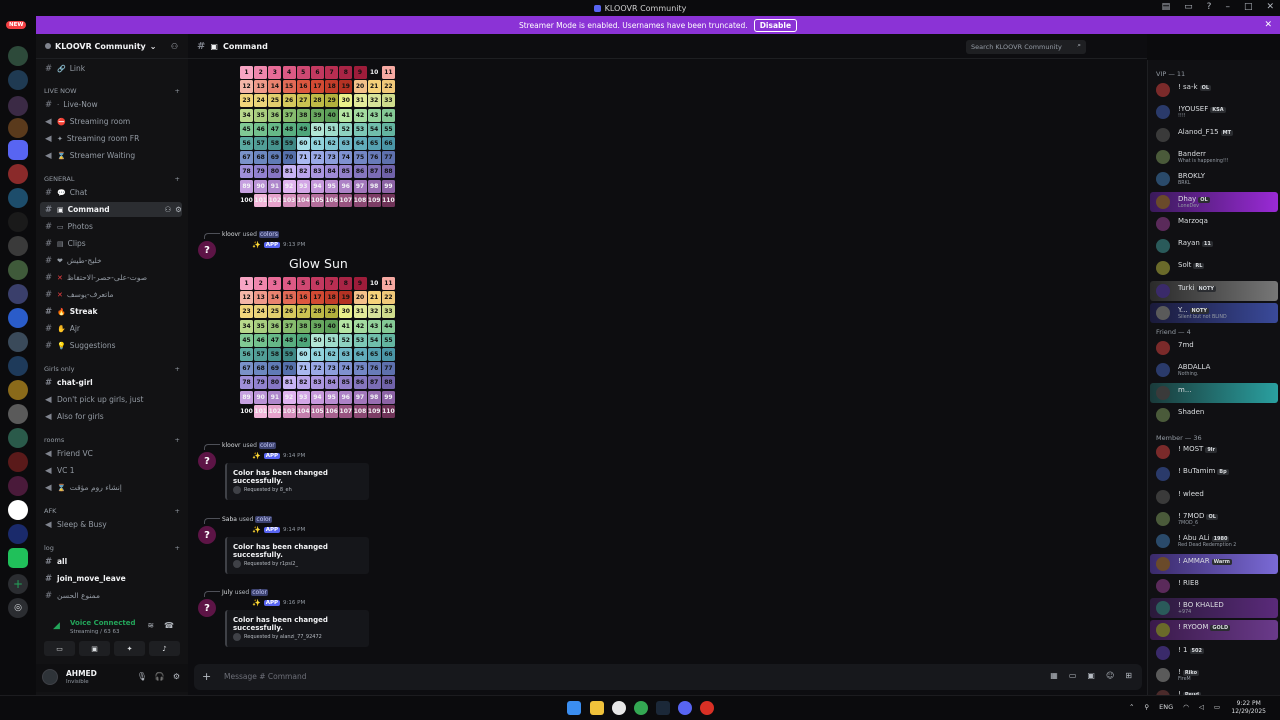  I want to click on vip-member-row: Solt RL, so click(1214, 268).